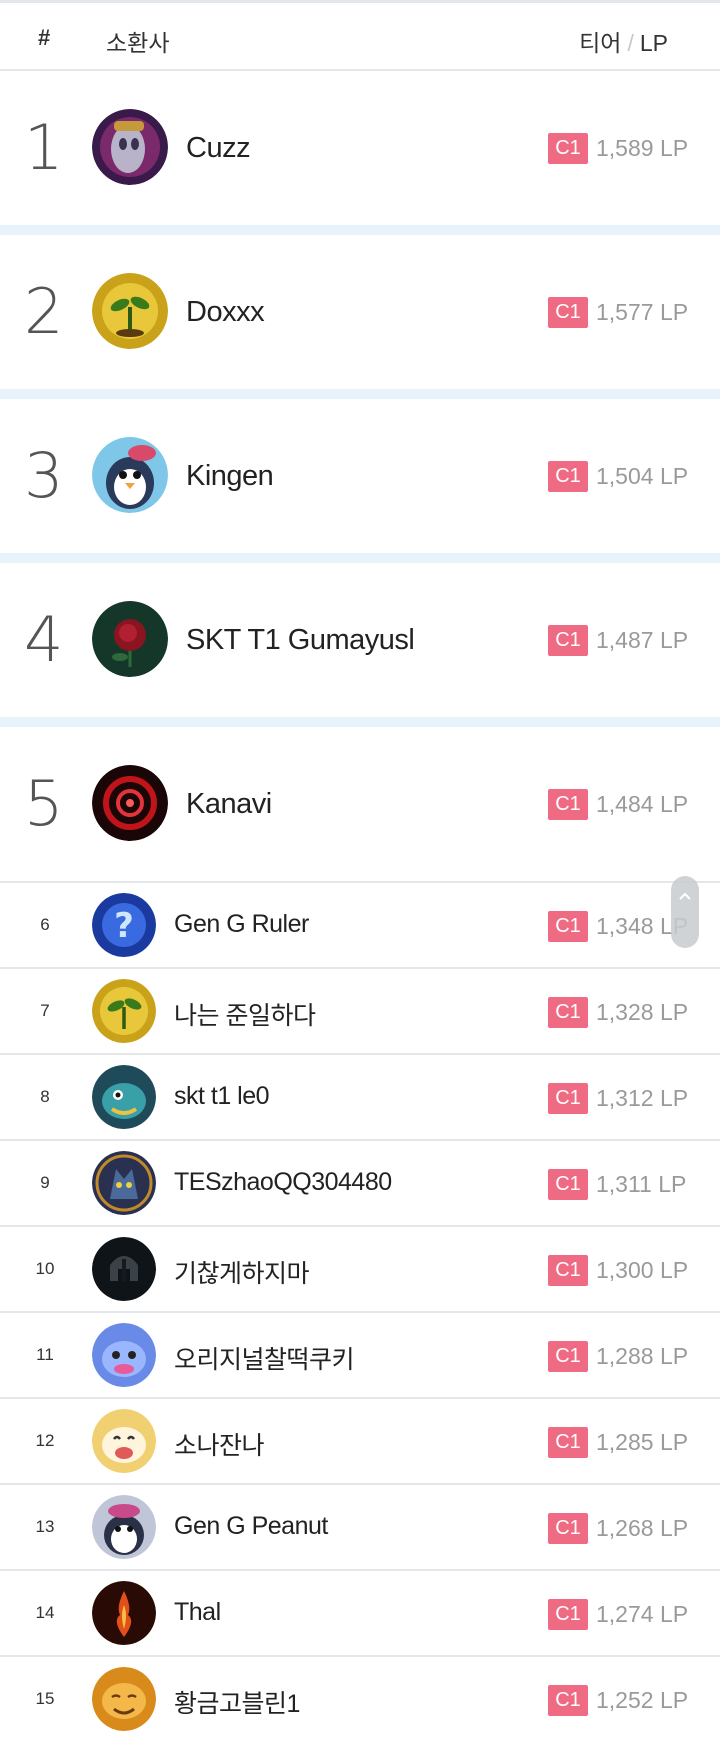  What do you see at coordinates (600, 43) in the screenshot?
I see `tier-header-label: 티어` at bounding box center [600, 43].